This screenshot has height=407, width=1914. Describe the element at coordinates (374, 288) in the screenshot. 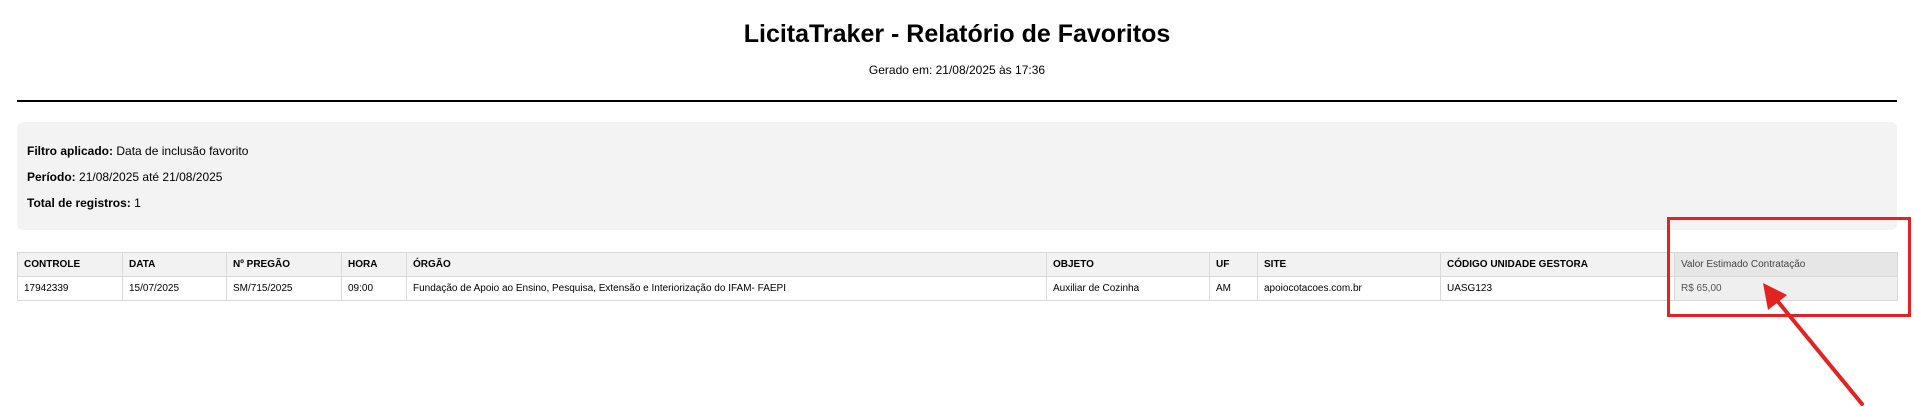

I see `cell-hora: 09:00` at that location.